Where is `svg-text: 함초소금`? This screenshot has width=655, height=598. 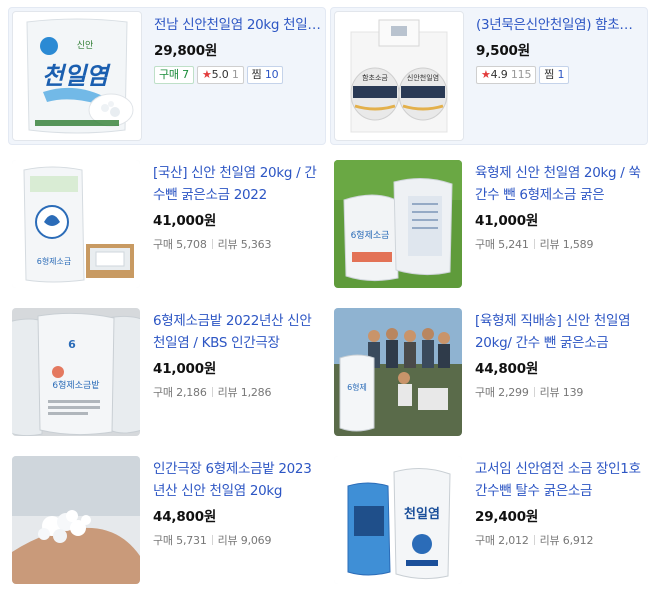 svg-text: 함초소금 is located at coordinates (375, 77).